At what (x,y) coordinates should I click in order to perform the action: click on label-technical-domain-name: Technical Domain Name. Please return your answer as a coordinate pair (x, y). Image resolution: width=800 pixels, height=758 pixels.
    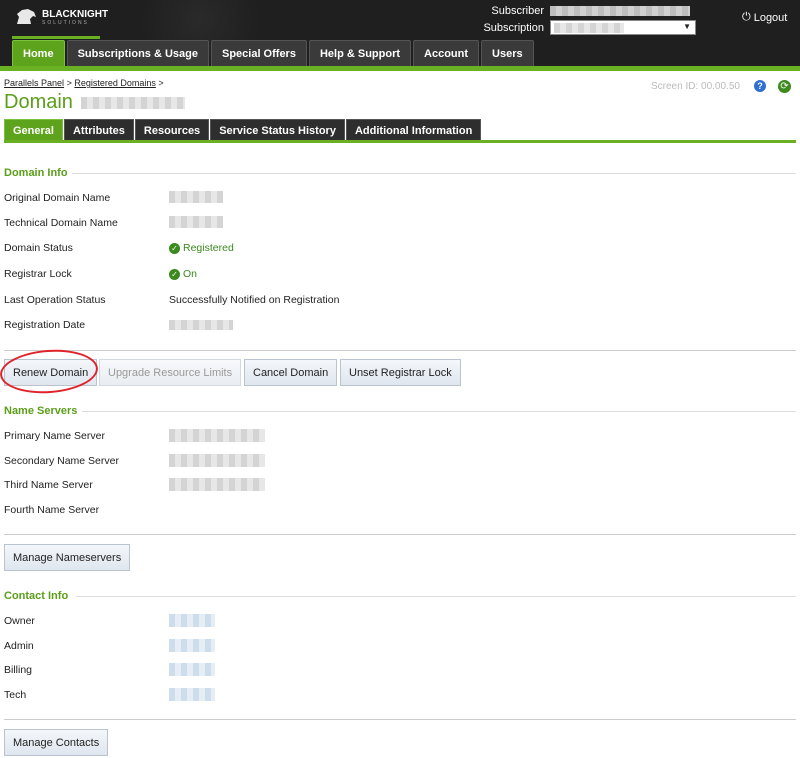
    Looking at the image, I should click on (61, 223).